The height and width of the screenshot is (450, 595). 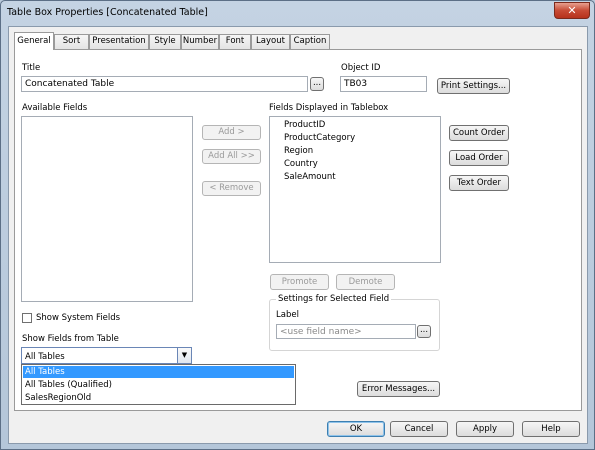 I want to click on help-button: Help, so click(x=551, y=429).